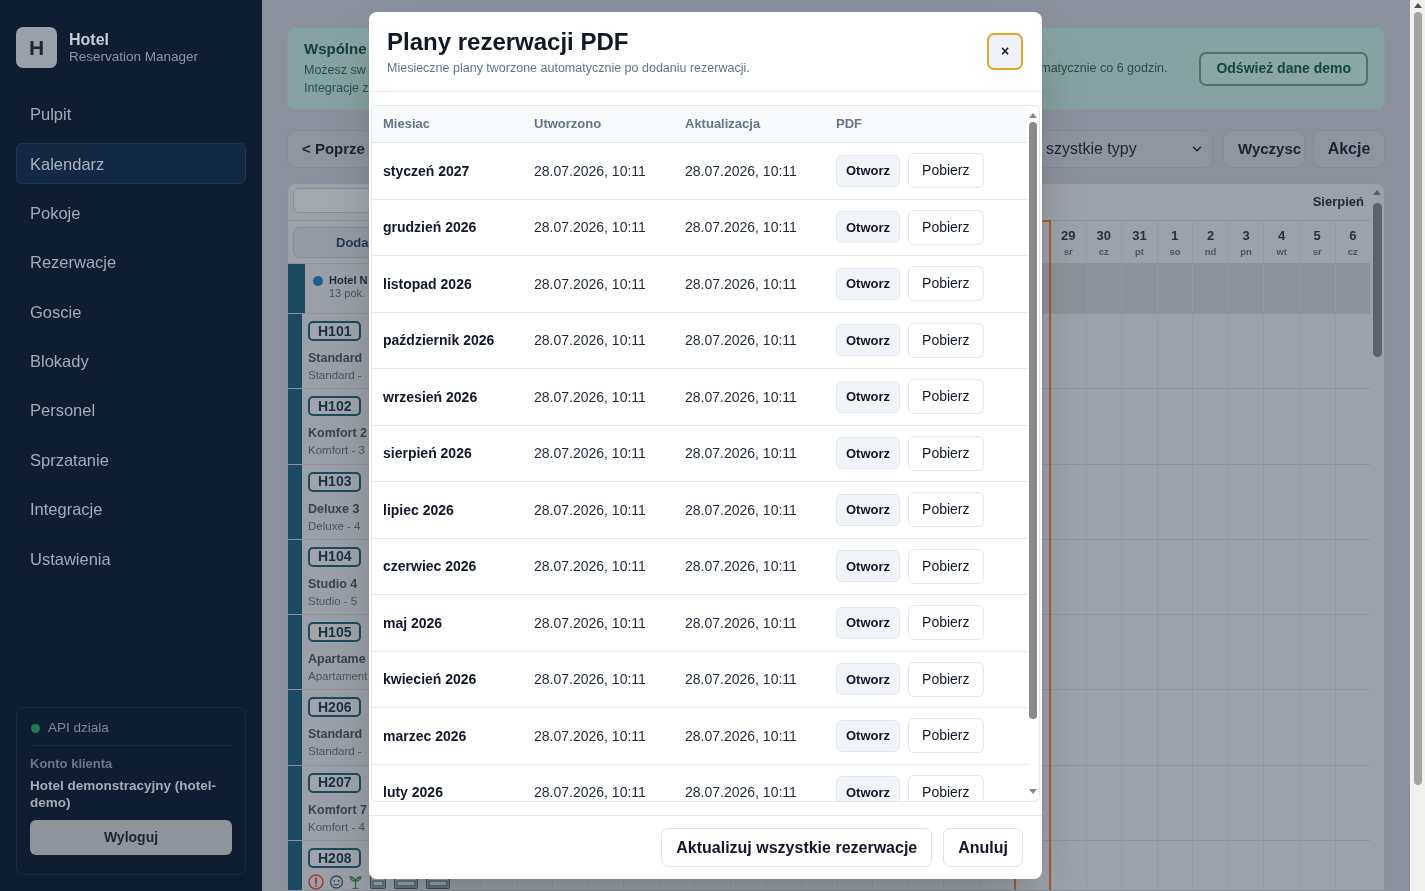 The width and height of the screenshot is (1425, 891). What do you see at coordinates (418, 509) in the screenshot?
I see `month-cell: lipiec 2026` at bounding box center [418, 509].